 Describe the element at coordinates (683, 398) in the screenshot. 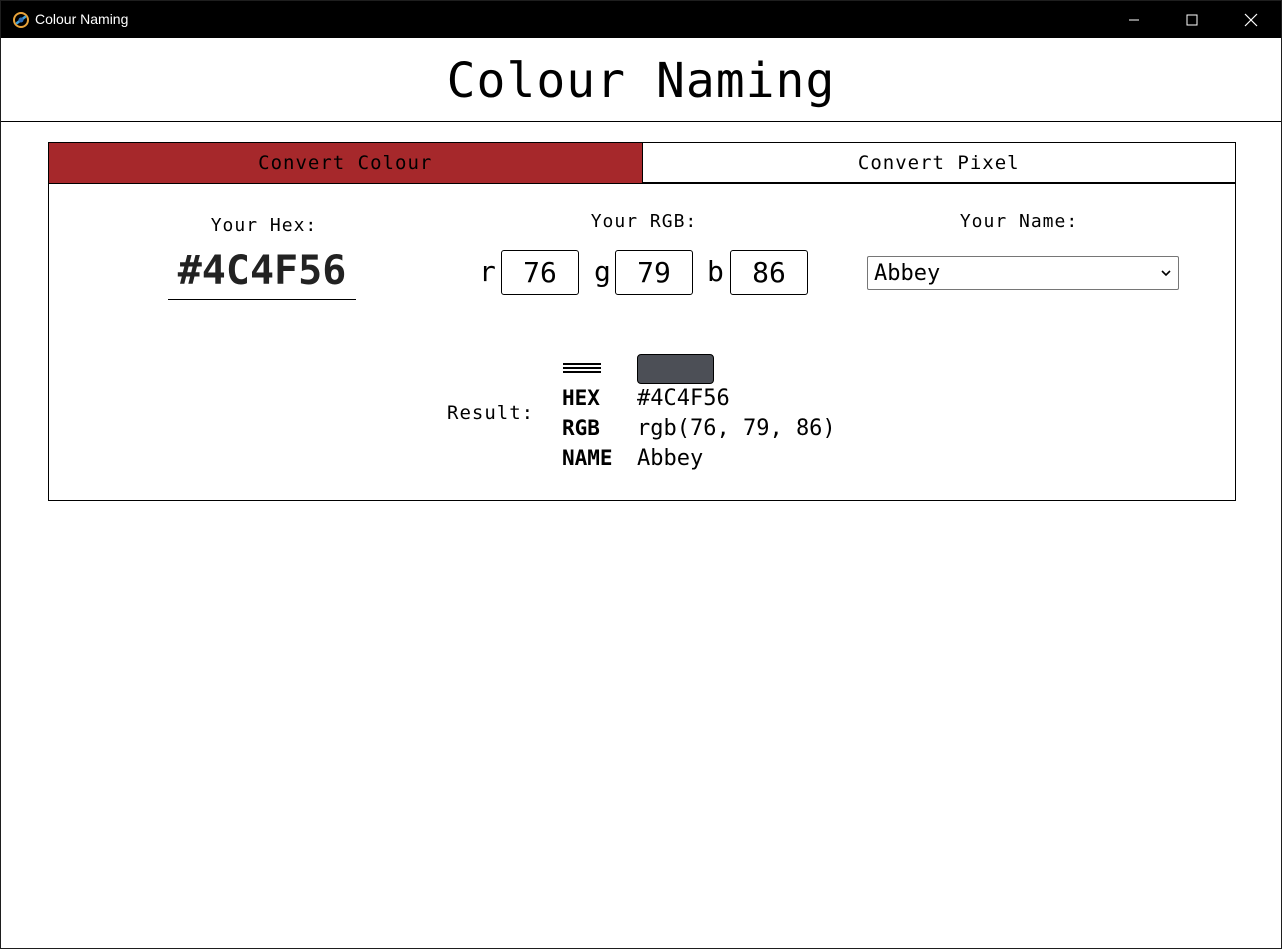

I see `result-hex-value: #4C4F56` at that location.